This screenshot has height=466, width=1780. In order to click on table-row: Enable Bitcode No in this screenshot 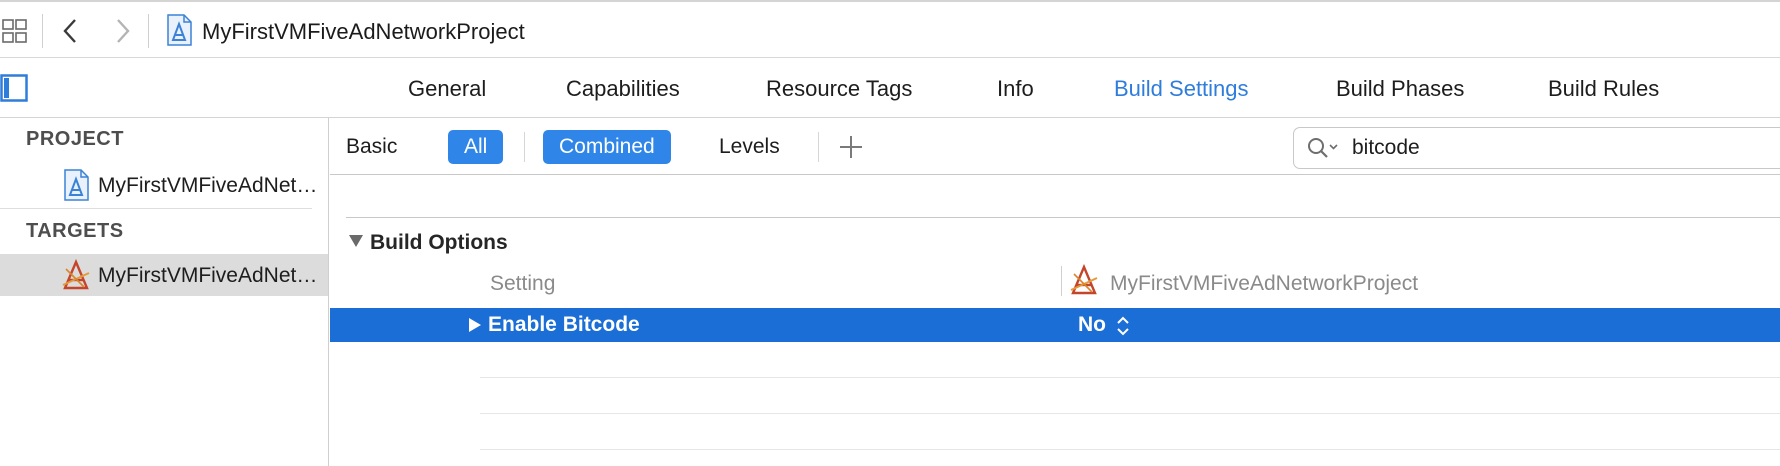, I will do `click(1055, 325)`.